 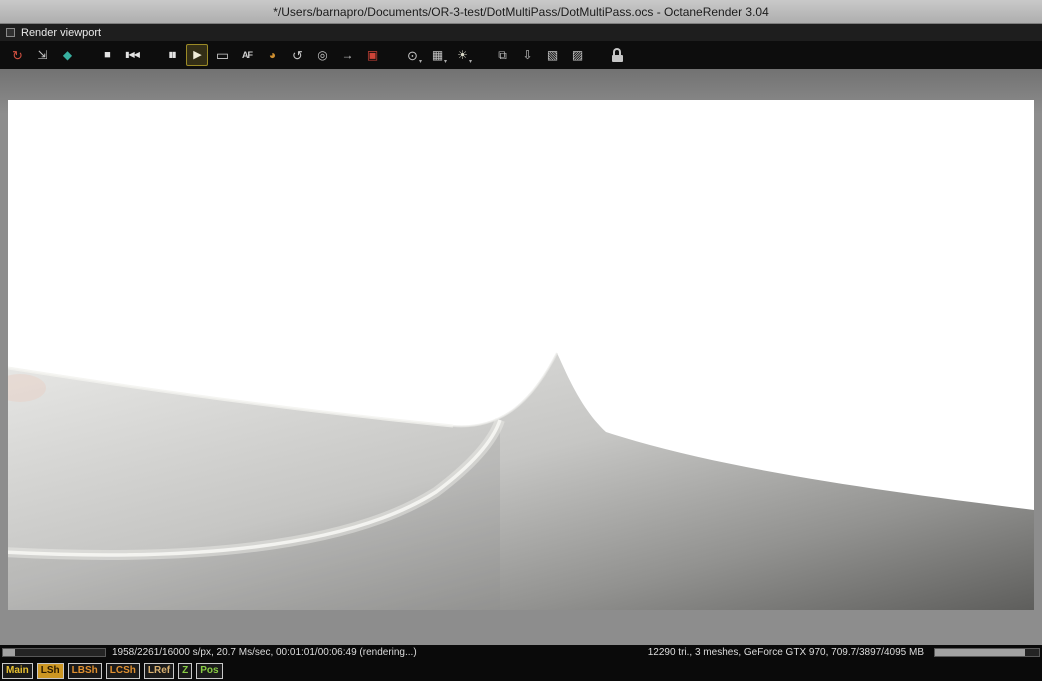 I want to click on object-picker-icon: →, so click(x=347, y=55).